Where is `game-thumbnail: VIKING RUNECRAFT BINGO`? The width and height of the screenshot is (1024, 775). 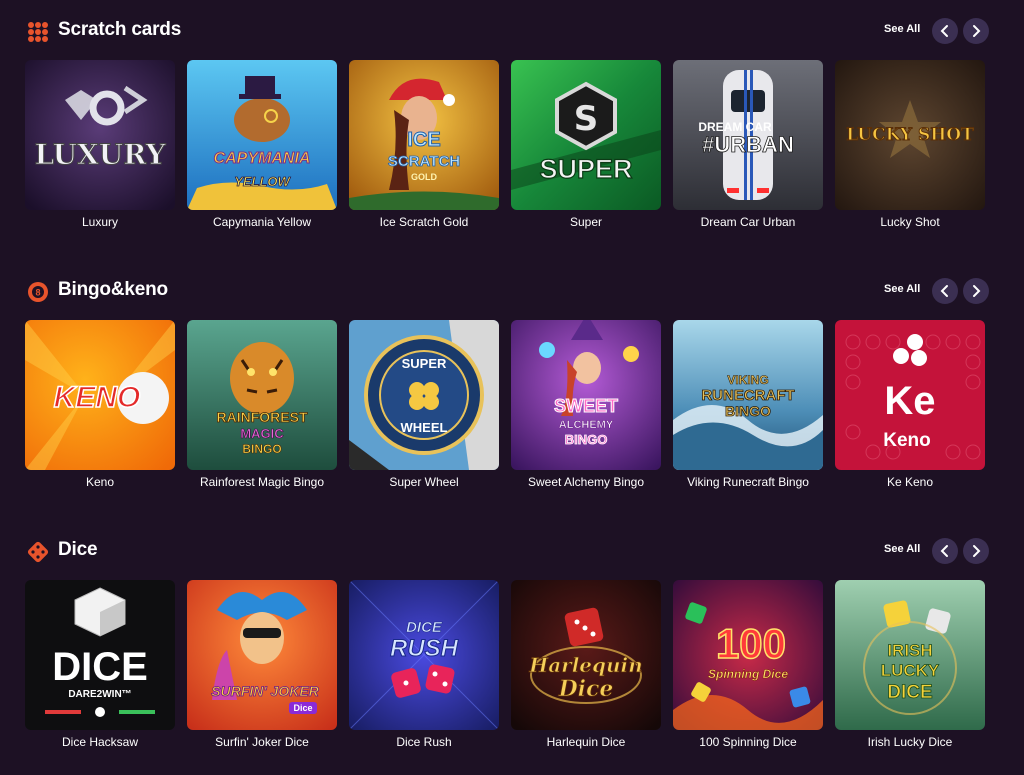 game-thumbnail: VIKING RUNECRAFT BINGO is located at coordinates (748, 395).